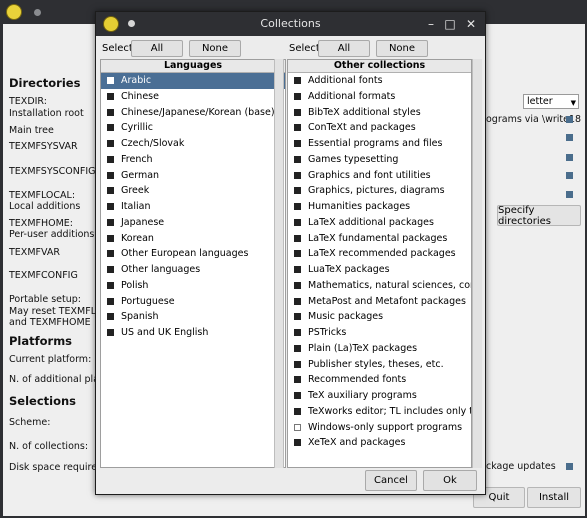  Describe the element at coordinates (402, 48) in the screenshot. I see `collections-select-none-button: None` at that location.